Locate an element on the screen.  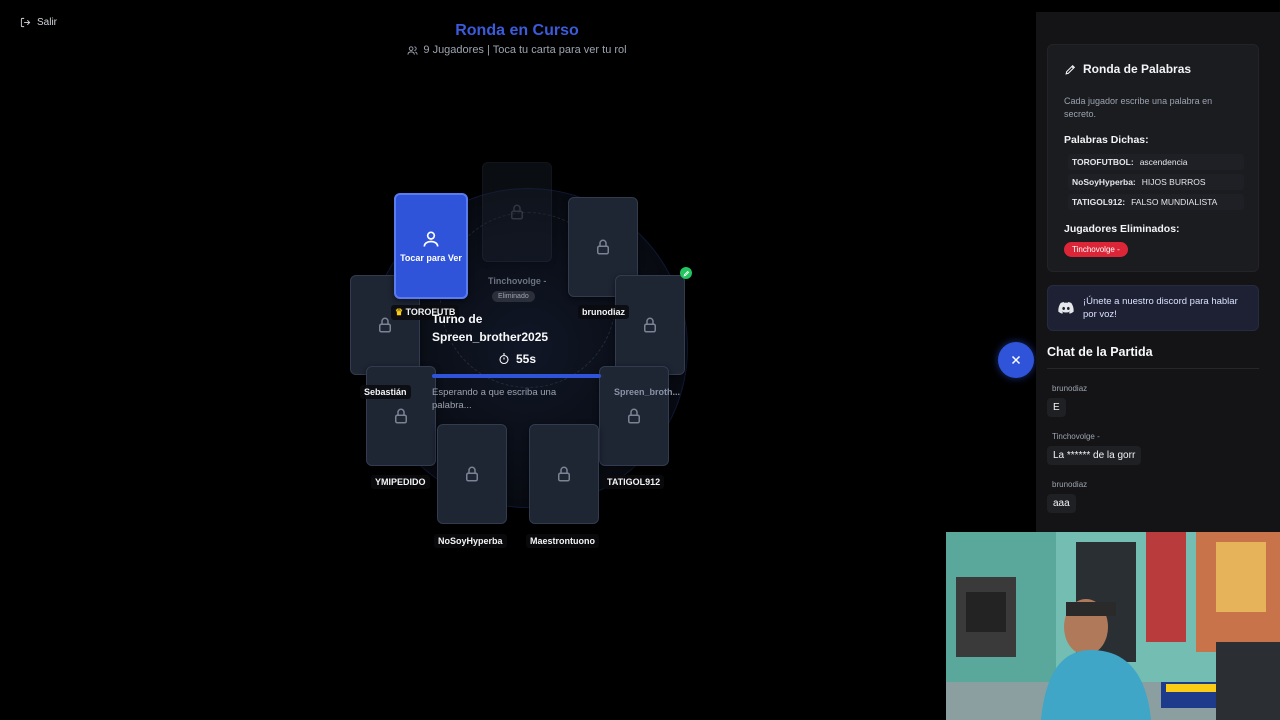
turn-info: Turno de Spreen_brother2025 is located at coordinates (518, 328).